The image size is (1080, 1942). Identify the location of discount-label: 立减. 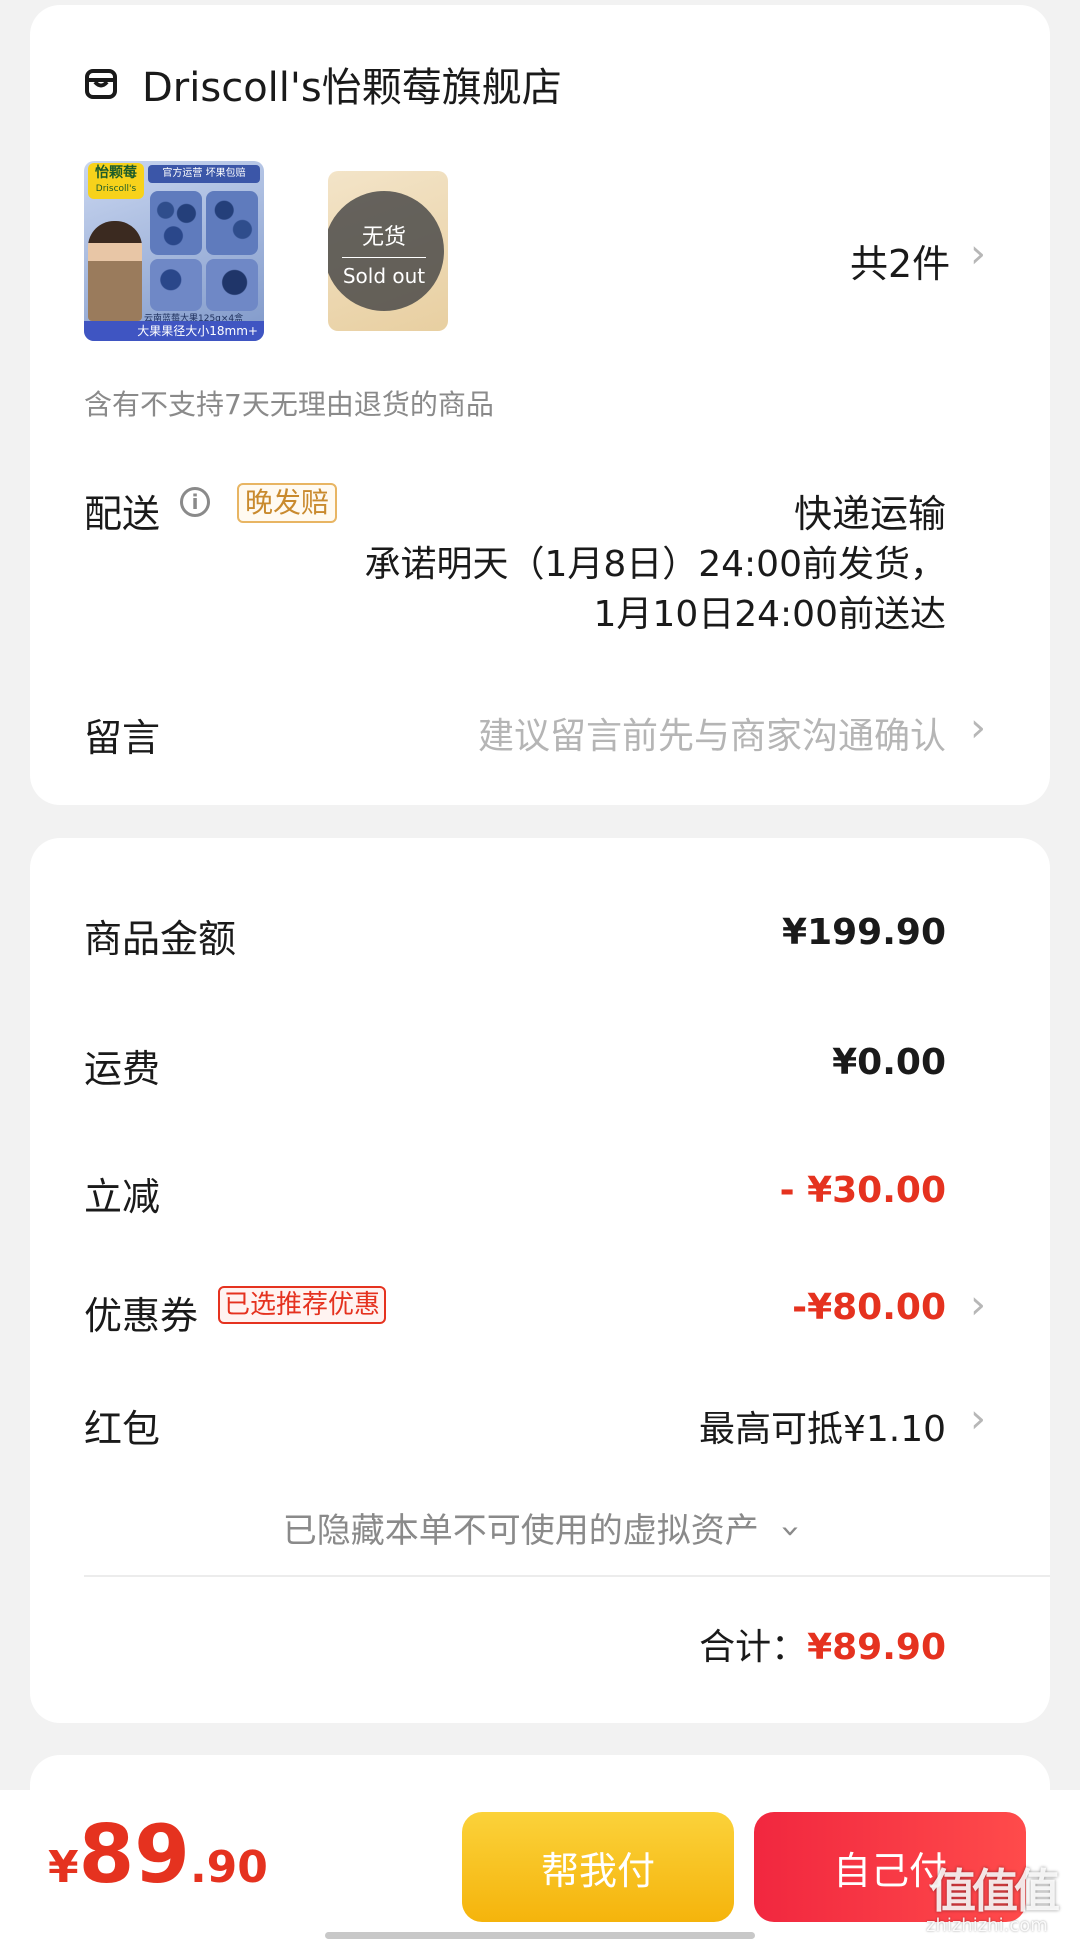
(122, 1197).